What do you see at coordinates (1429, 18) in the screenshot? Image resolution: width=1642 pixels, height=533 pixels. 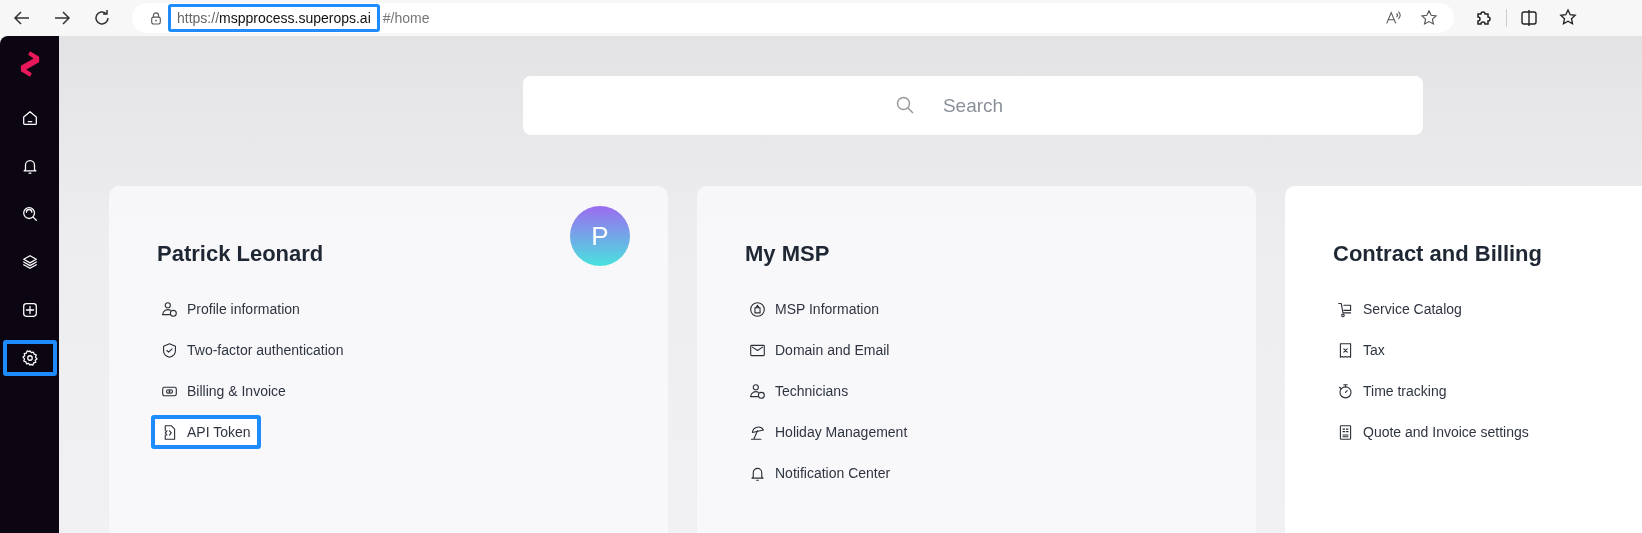 I see `favorite-star-icon` at bounding box center [1429, 18].